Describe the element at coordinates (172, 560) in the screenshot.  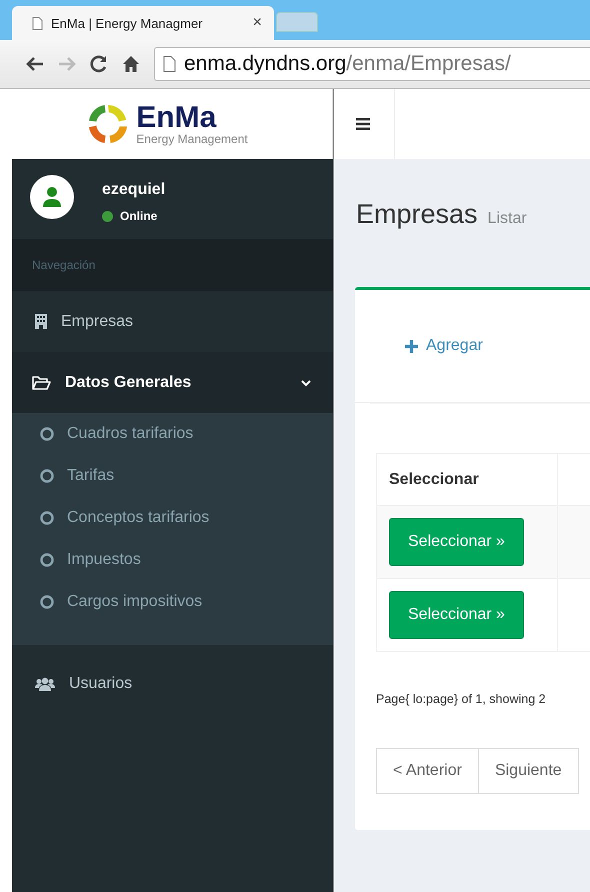
I see `submenu-item: Impuestos` at that location.